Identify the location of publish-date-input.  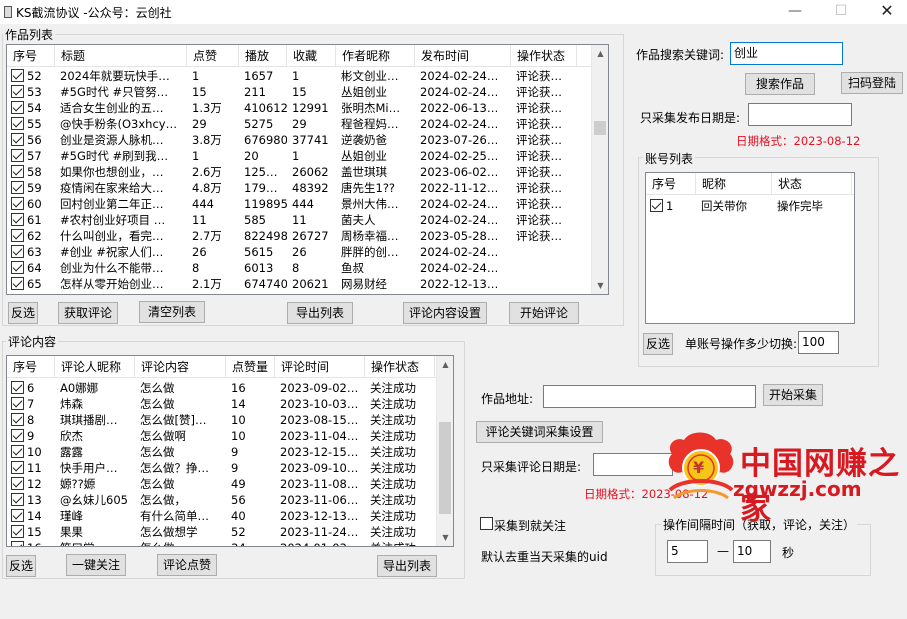
(800, 114).